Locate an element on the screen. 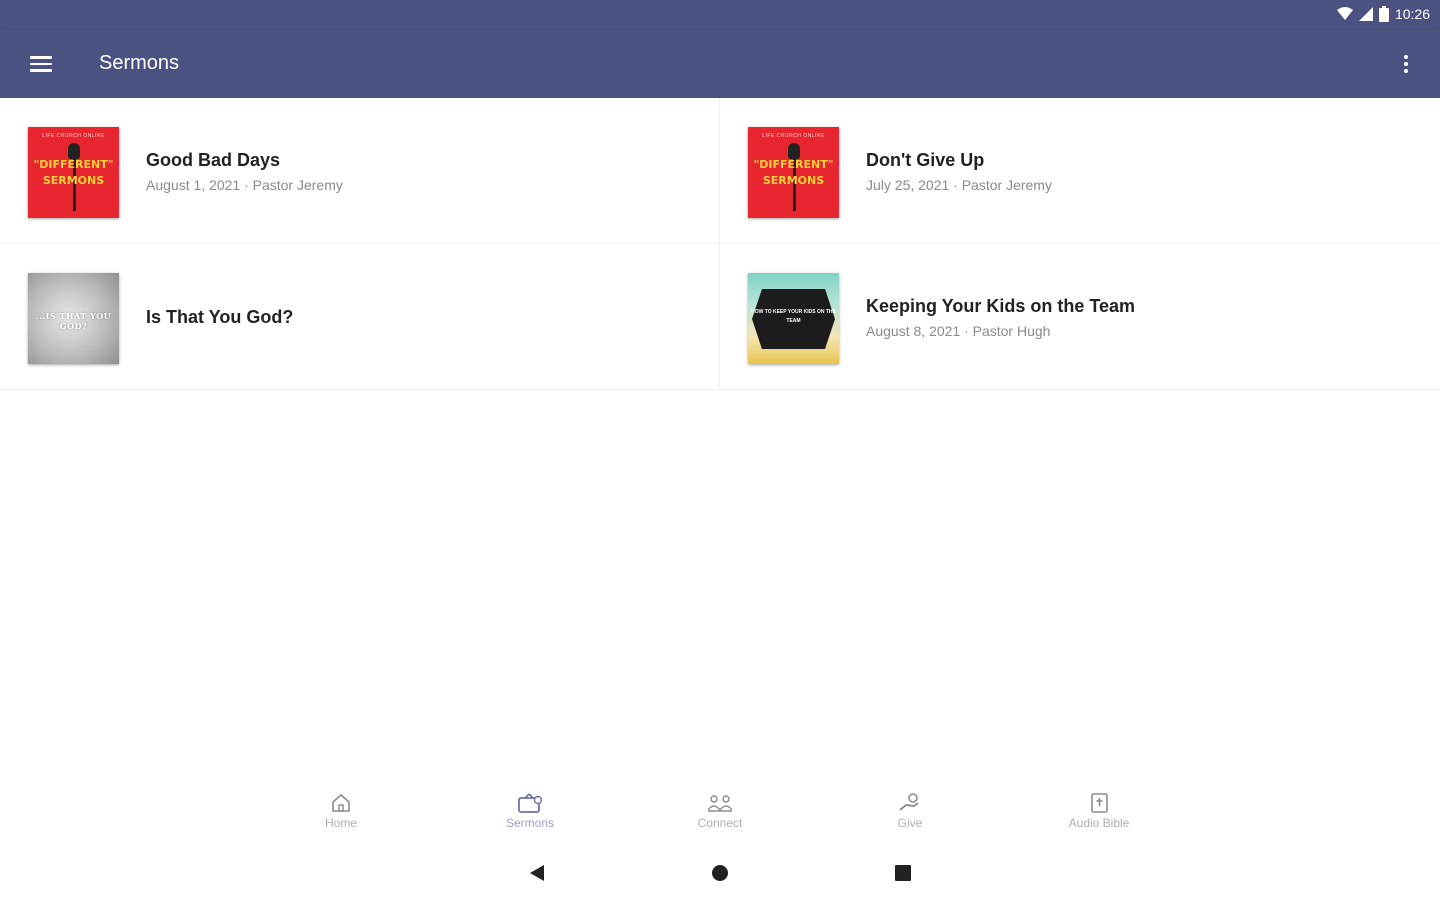 Image resolution: width=1440 pixels, height=900 pixels. wifi-icon is located at coordinates (1344, 13).